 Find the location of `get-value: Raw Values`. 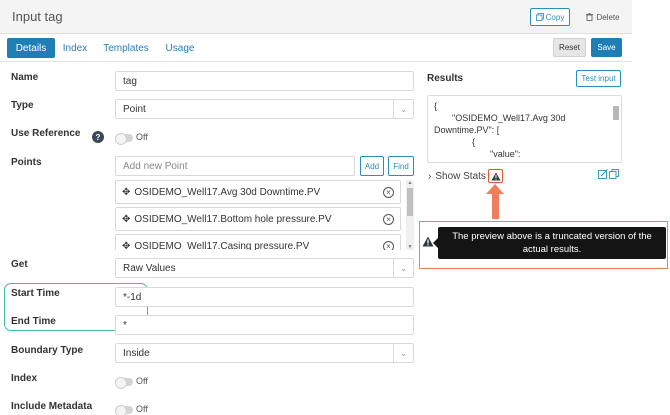

get-value: Raw Values is located at coordinates (149, 268).